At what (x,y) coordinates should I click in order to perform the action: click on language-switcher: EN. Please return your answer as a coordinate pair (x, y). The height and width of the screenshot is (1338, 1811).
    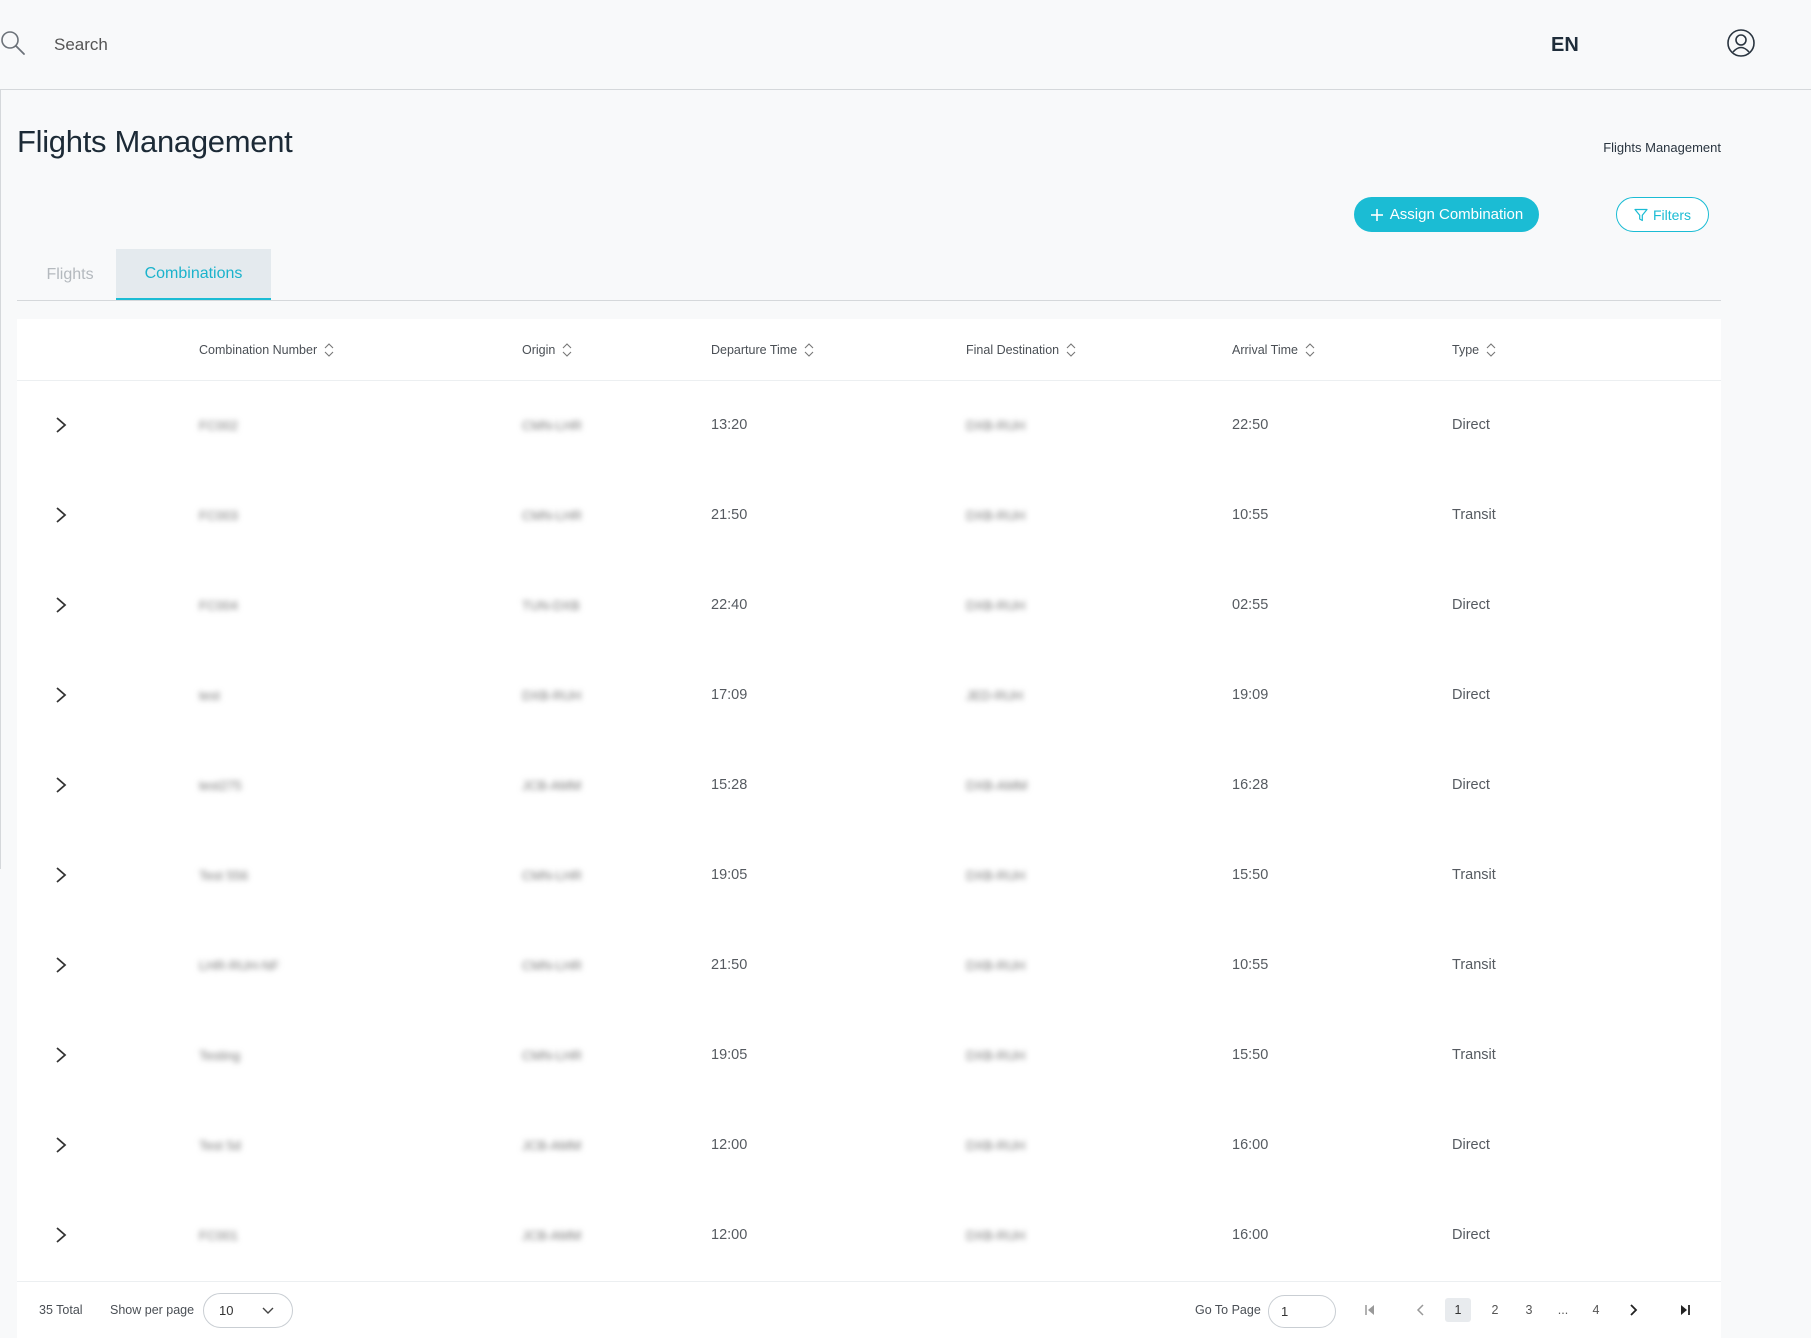
    Looking at the image, I should click on (1565, 45).